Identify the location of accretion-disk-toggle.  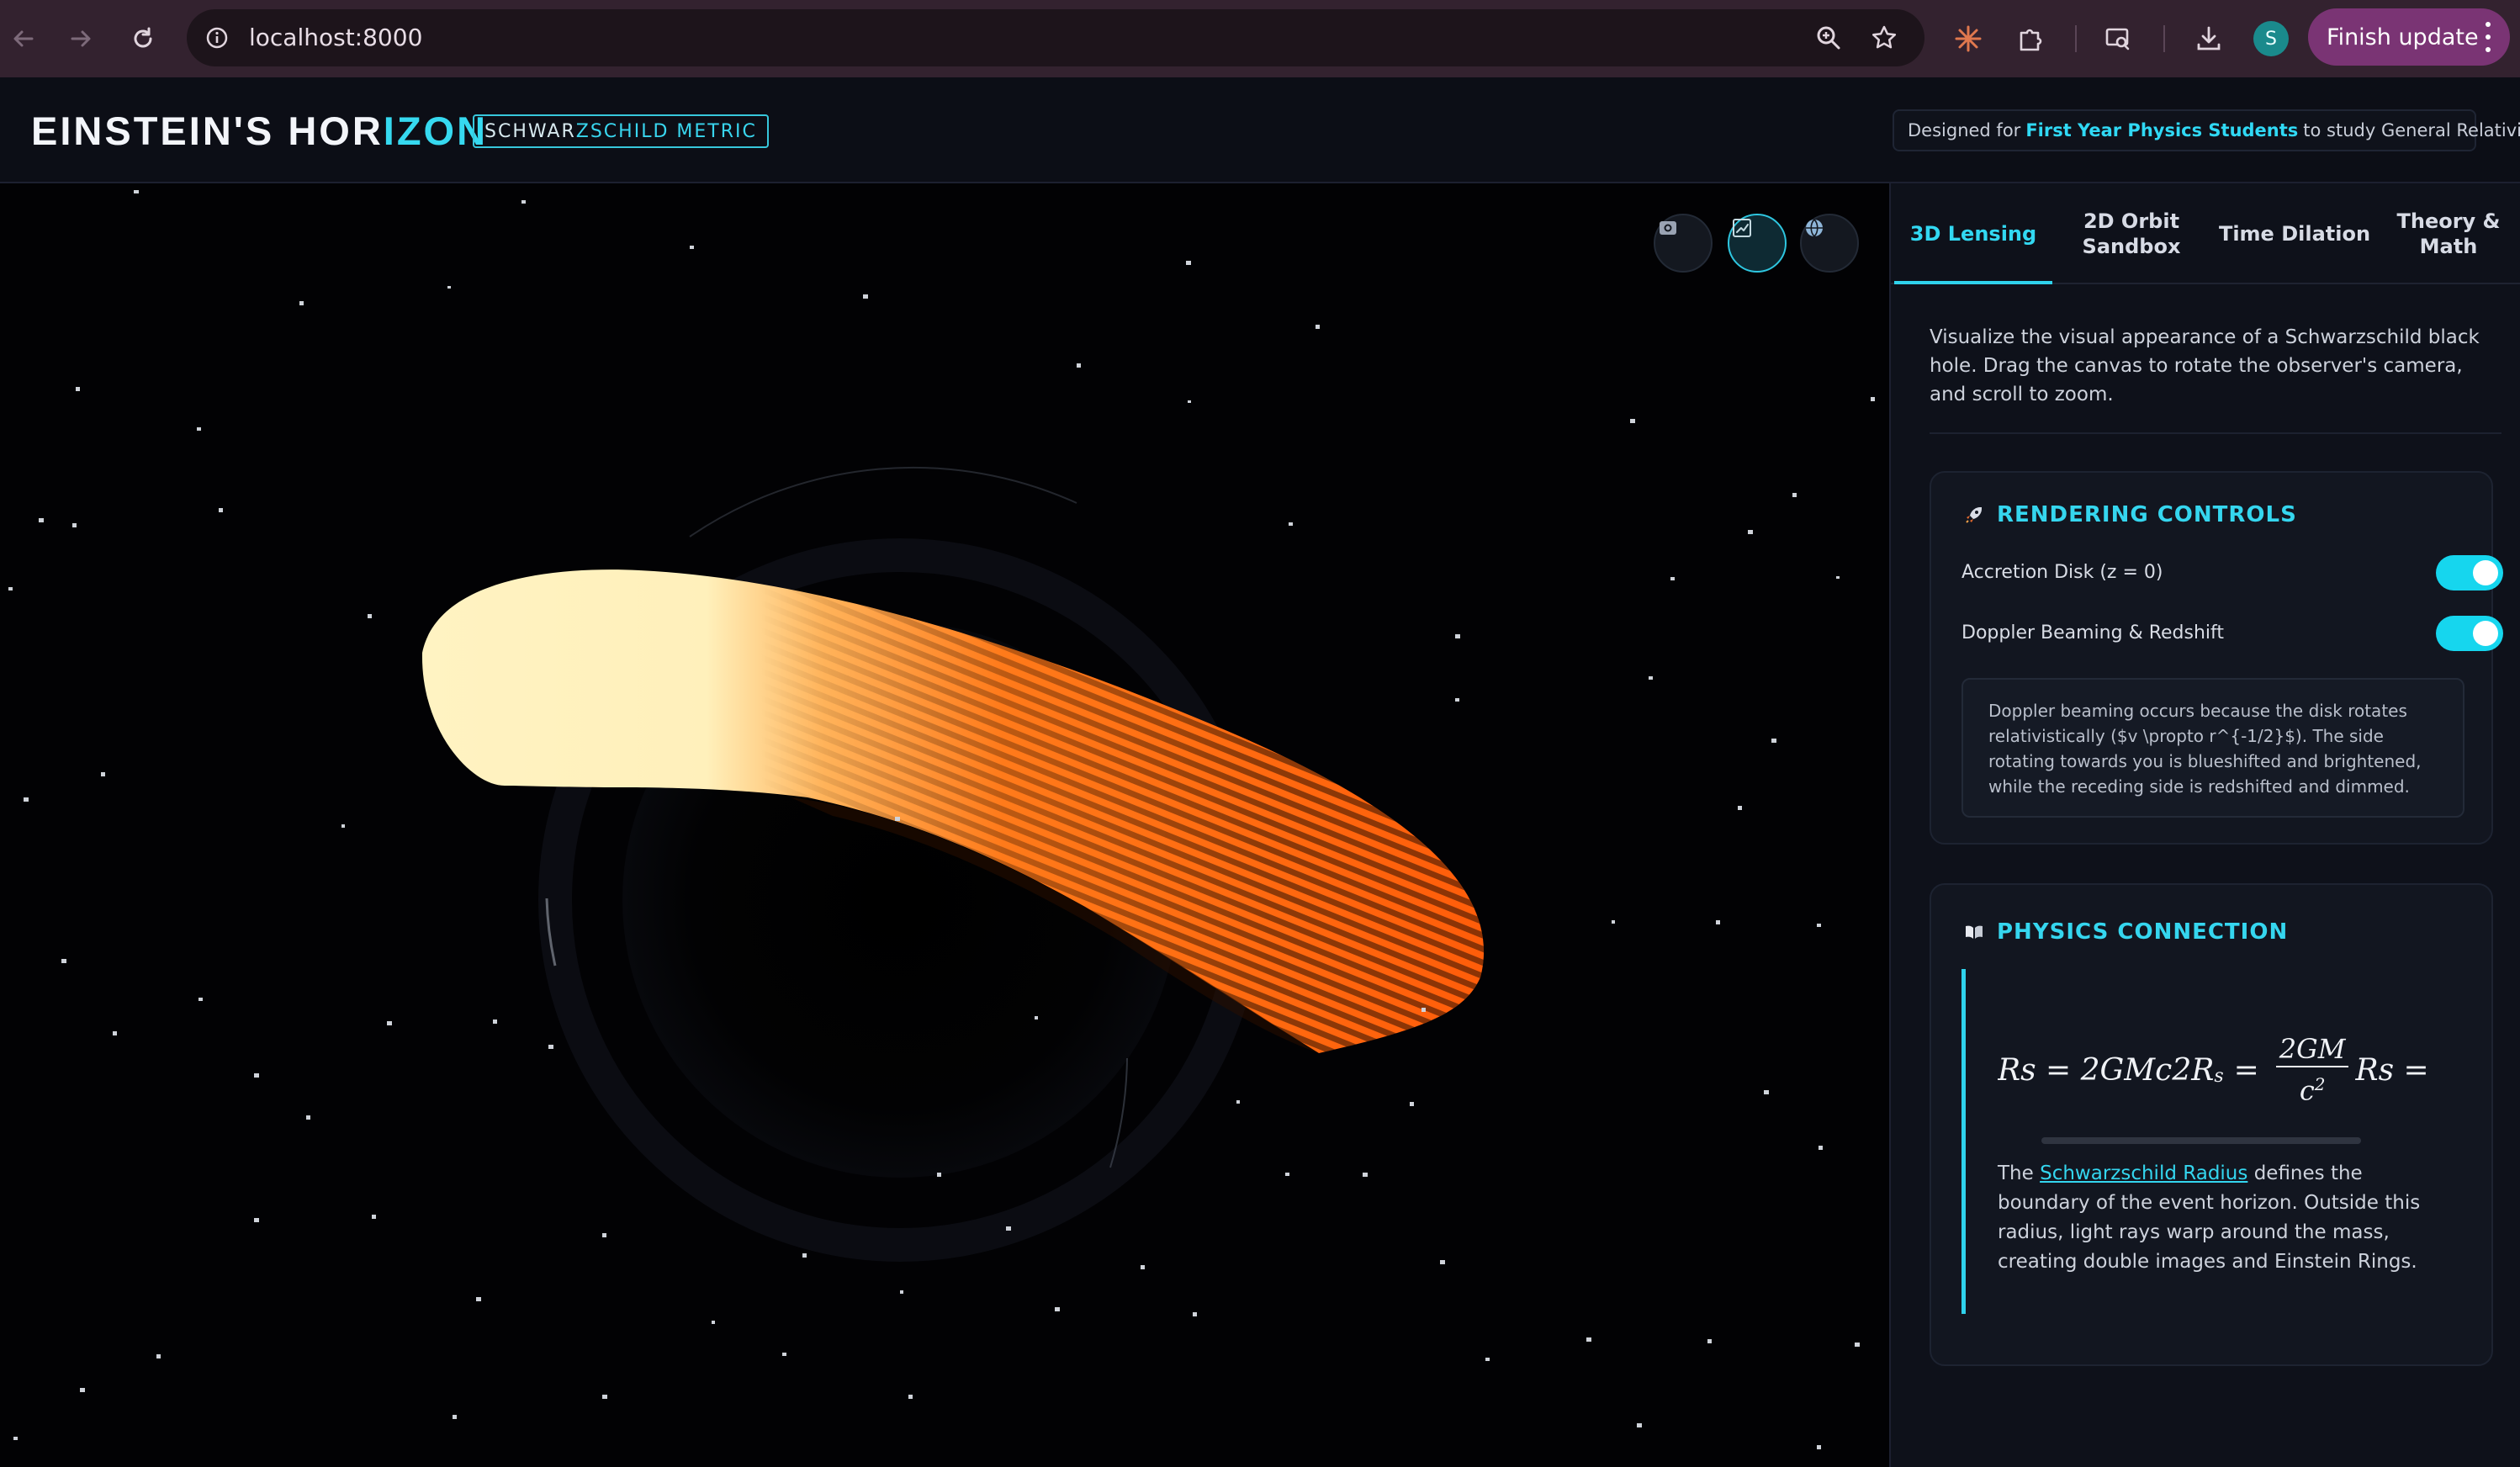
(2469, 573).